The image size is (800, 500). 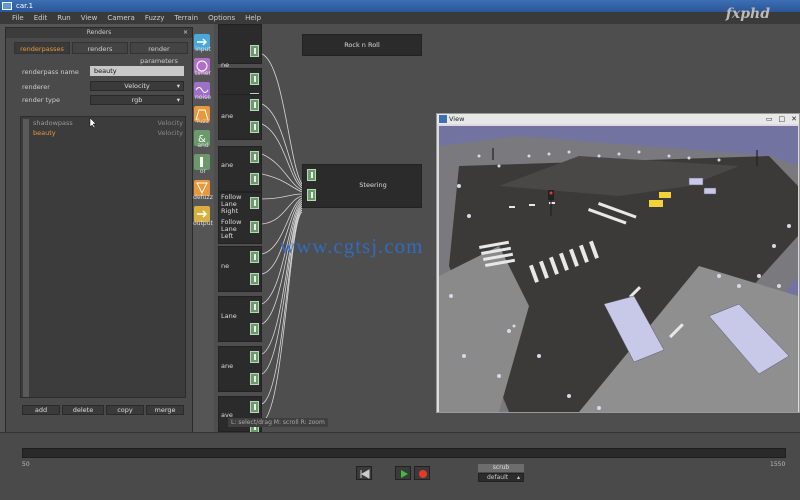 I want to click on renderer-select: Velocity ▾, so click(x=137, y=86).